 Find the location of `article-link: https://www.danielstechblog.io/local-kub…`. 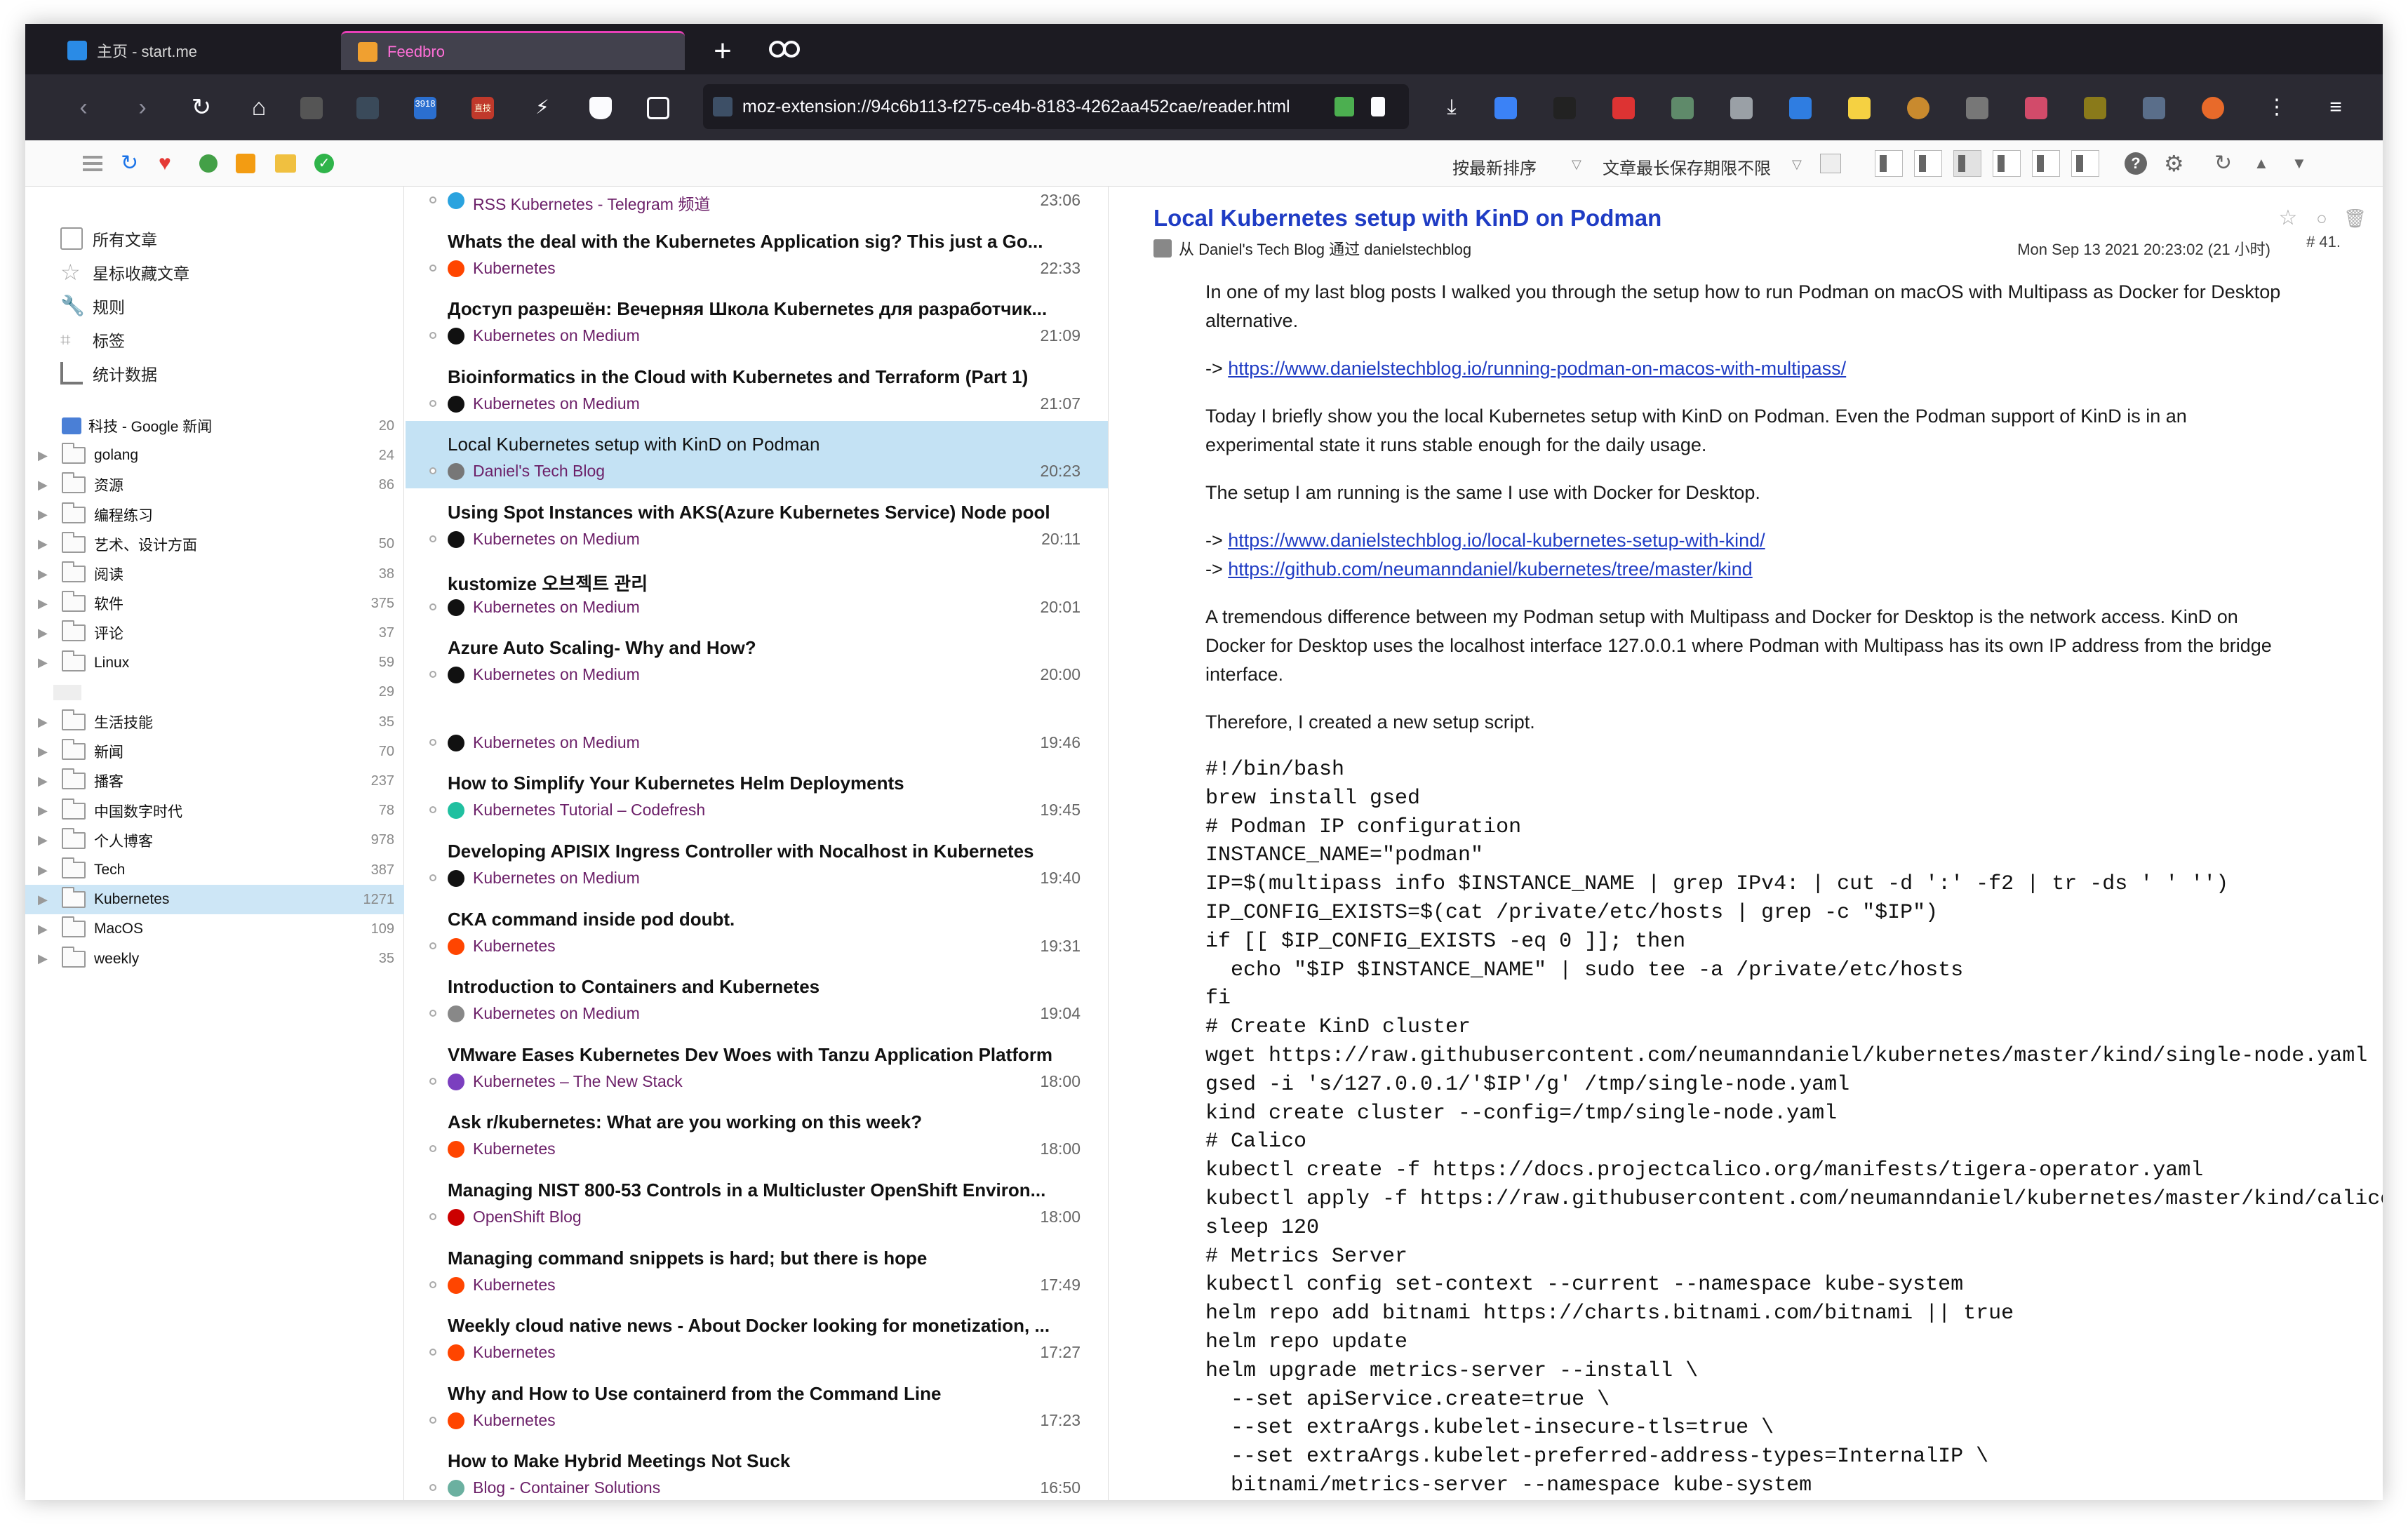

article-link: https://www.danielstechblog.io/local-kub… is located at coordinates (1496, 540).